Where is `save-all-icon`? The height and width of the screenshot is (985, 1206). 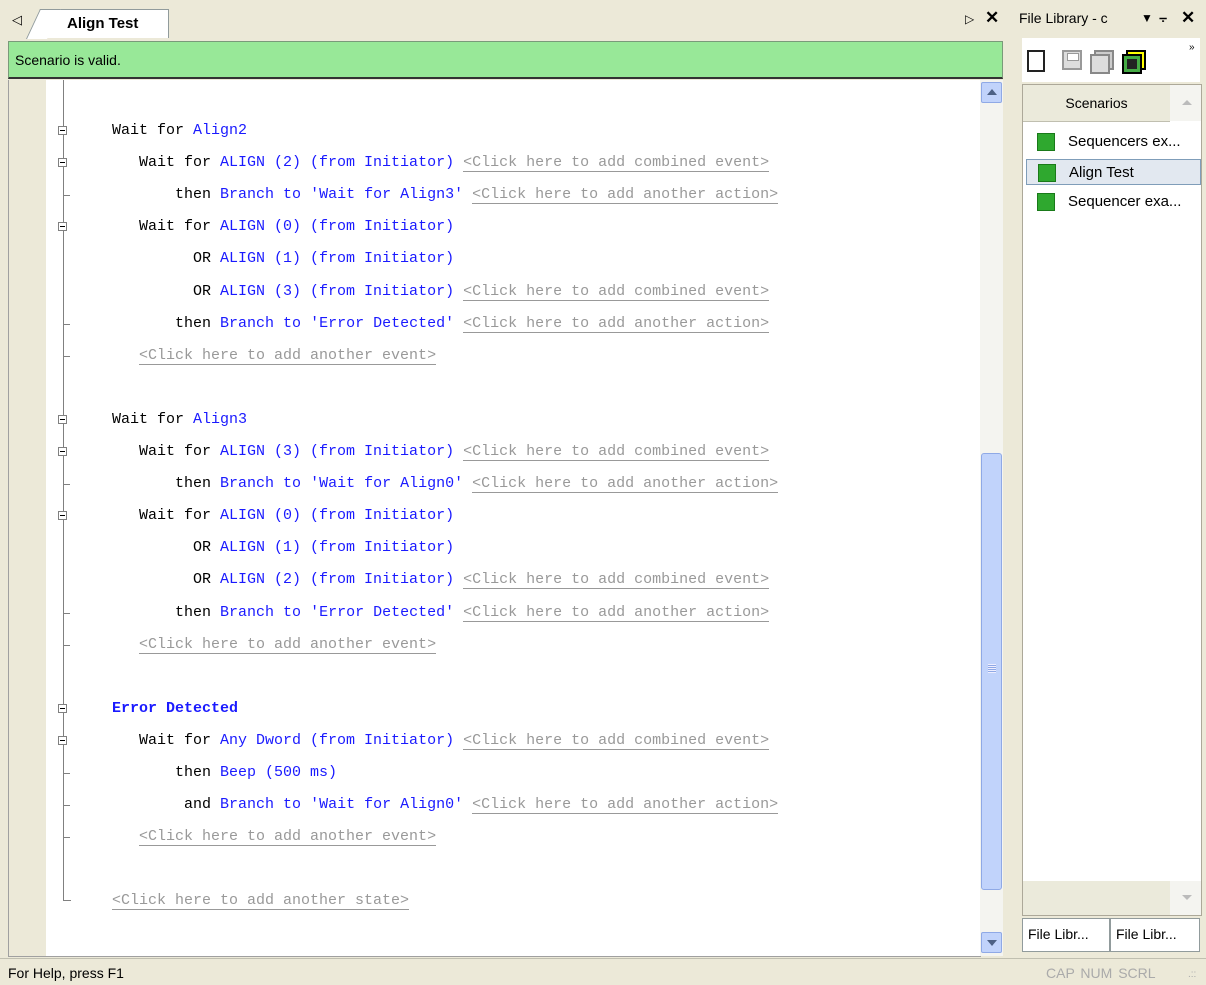
save-all-icon is located at coordinates (1102, 62).